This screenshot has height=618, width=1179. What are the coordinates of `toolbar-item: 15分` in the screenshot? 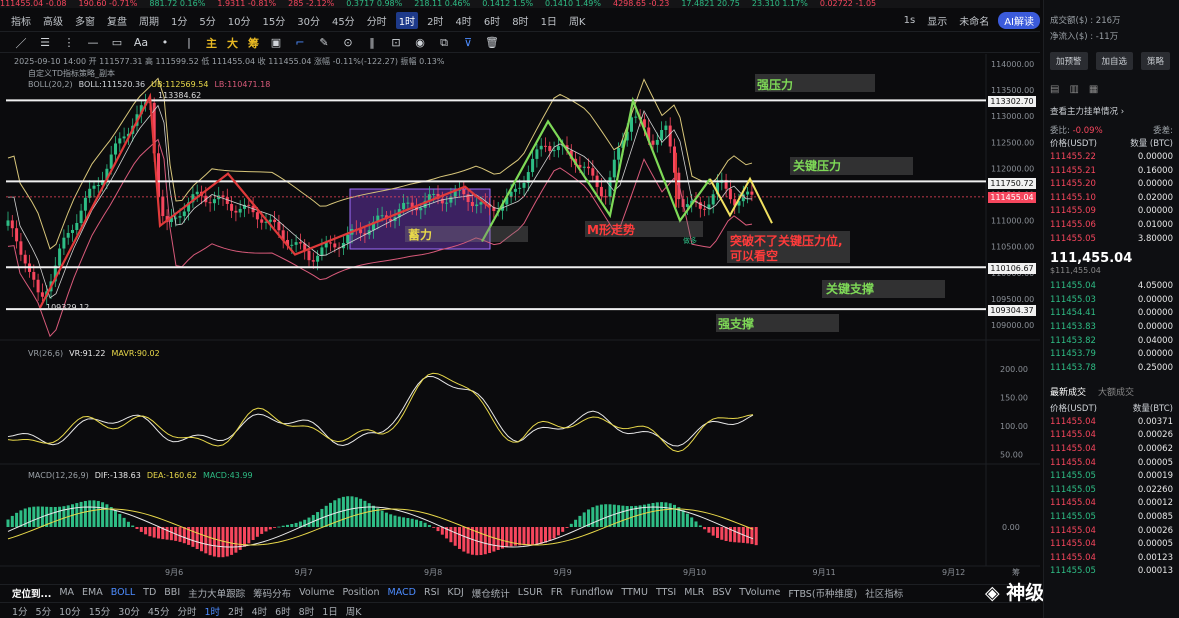 It's located at (273, 20).